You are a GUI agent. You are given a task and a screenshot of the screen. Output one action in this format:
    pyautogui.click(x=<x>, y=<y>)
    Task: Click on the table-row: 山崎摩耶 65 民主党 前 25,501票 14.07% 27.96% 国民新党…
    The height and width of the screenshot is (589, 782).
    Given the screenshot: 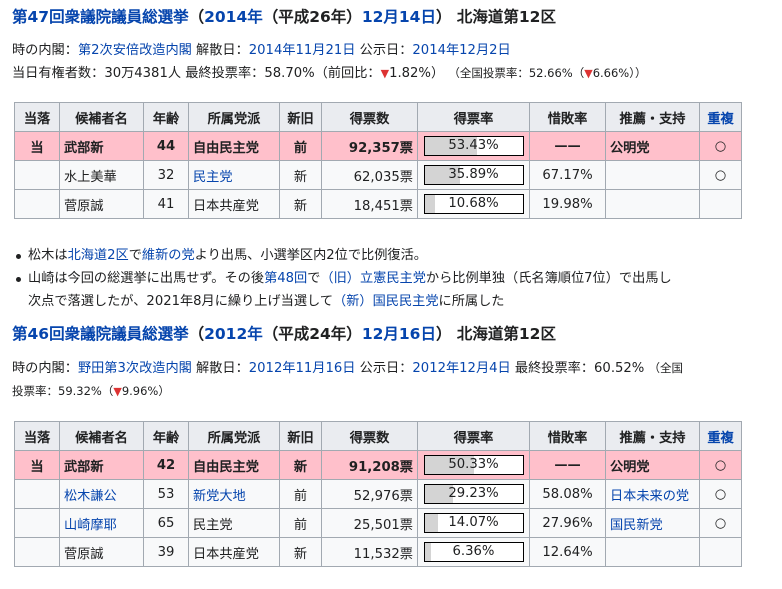 What is the action you would take?
    pyautogui.click(x=378, y=523)
    